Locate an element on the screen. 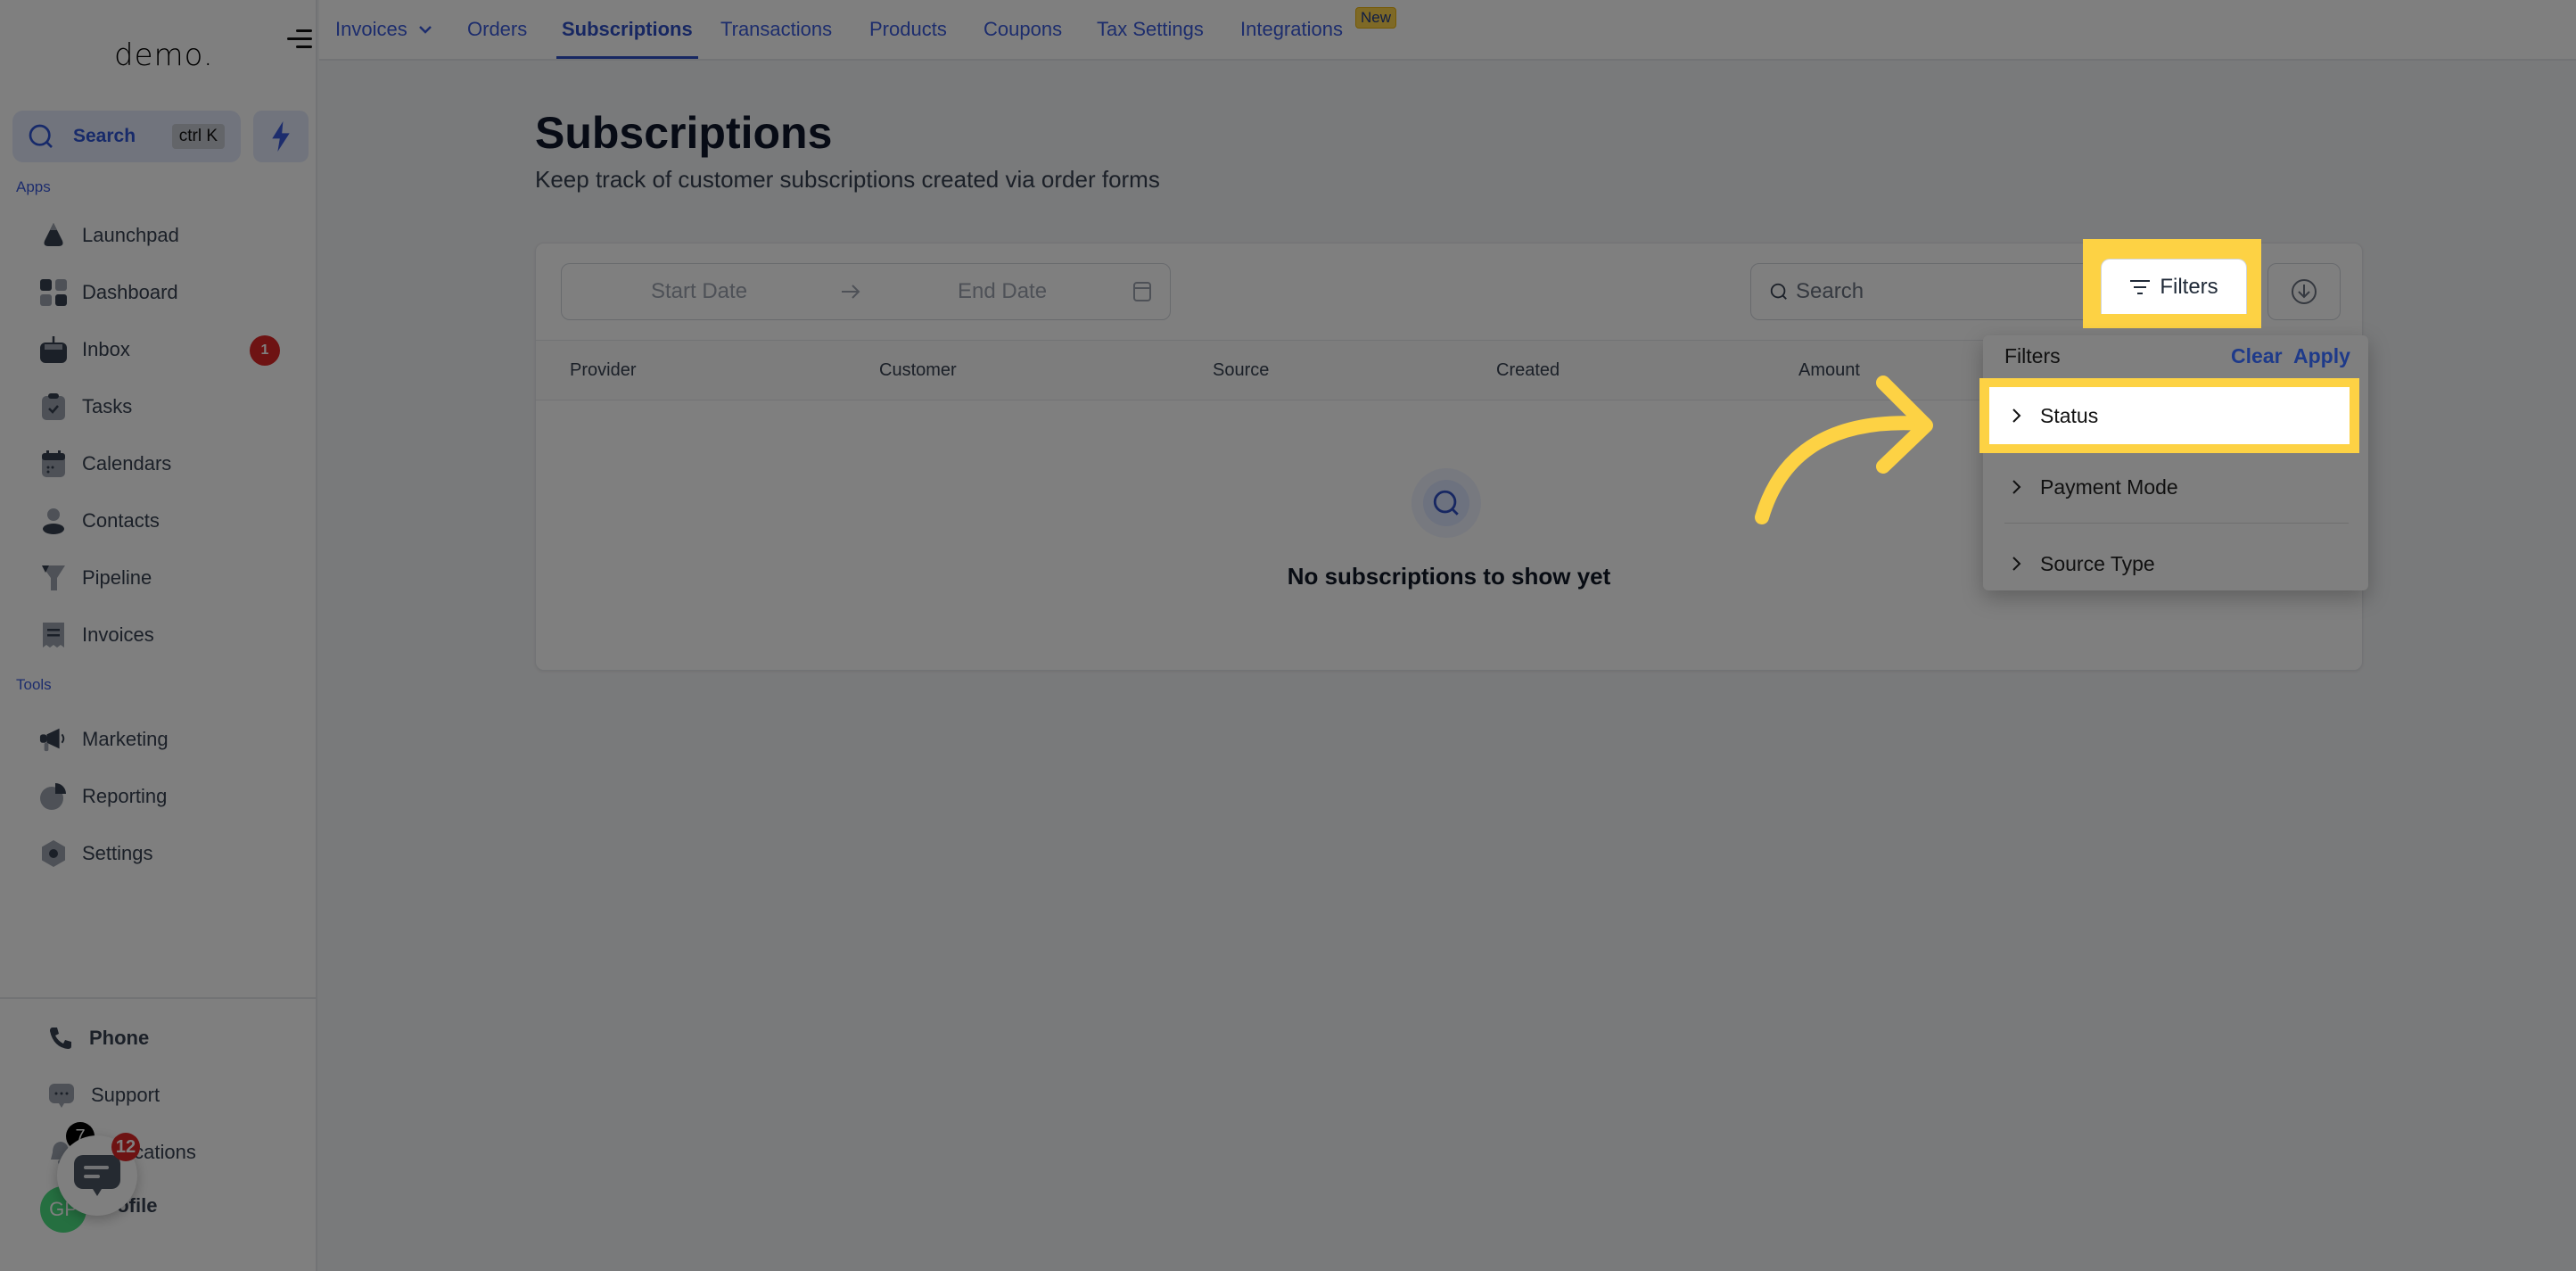  filter-label: Source Type is located at coordinates (2097, 563).